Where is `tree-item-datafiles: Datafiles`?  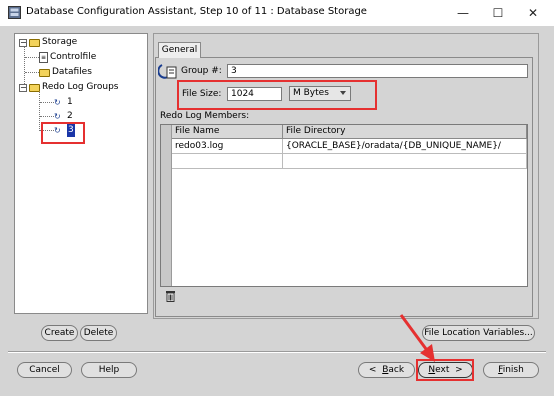
tree-item-datafiles: Datafiles is located at coordinates (65, 72).